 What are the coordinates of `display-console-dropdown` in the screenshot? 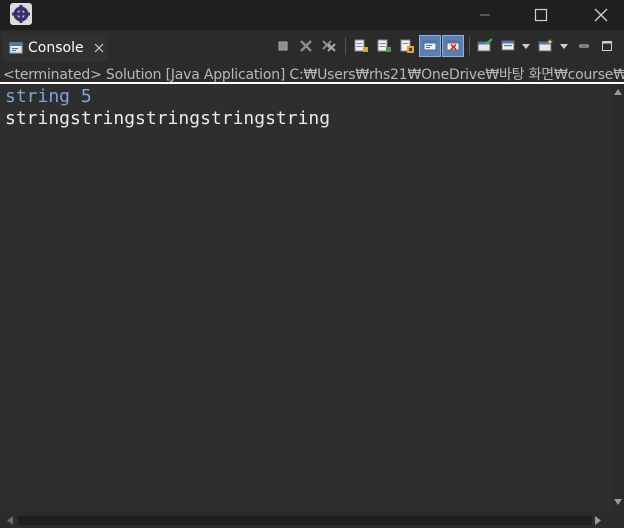 It's located at (526, 46).